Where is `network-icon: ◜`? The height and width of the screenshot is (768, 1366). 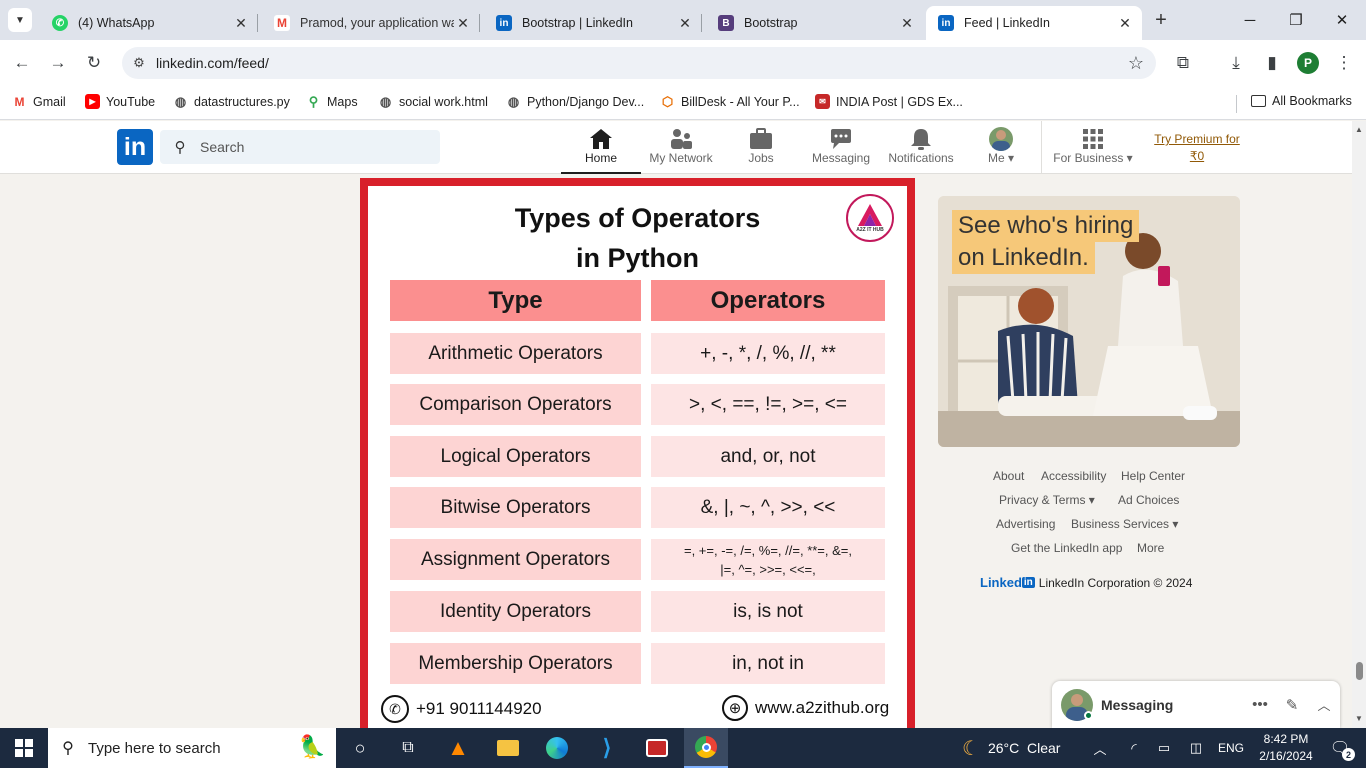 network-icon: ◜ is located at coordinates (1134, 748).